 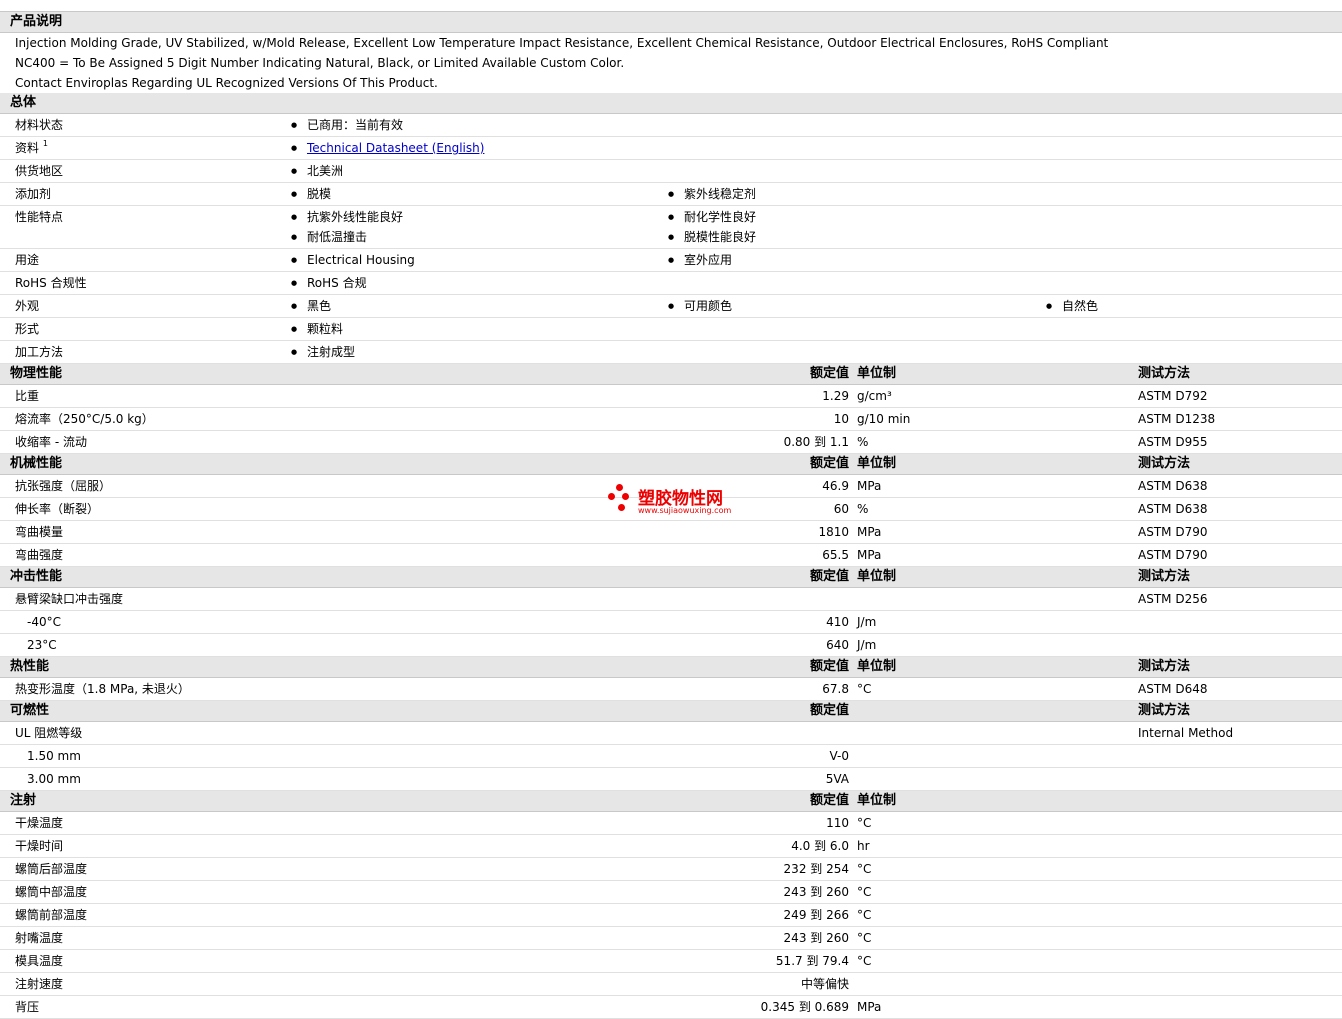 I want to click on additive-value: 紫外线稳定剂, so click(x=712, y=194).